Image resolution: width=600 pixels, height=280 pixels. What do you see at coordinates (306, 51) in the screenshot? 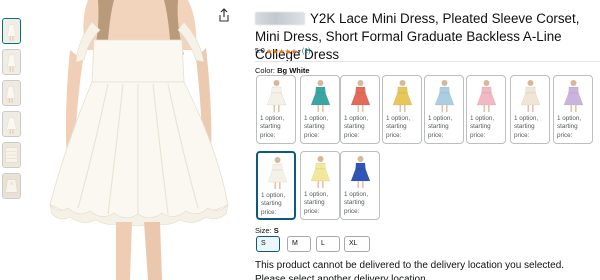
I see `review-count-link: (1)` at bounding box center [306, 51].